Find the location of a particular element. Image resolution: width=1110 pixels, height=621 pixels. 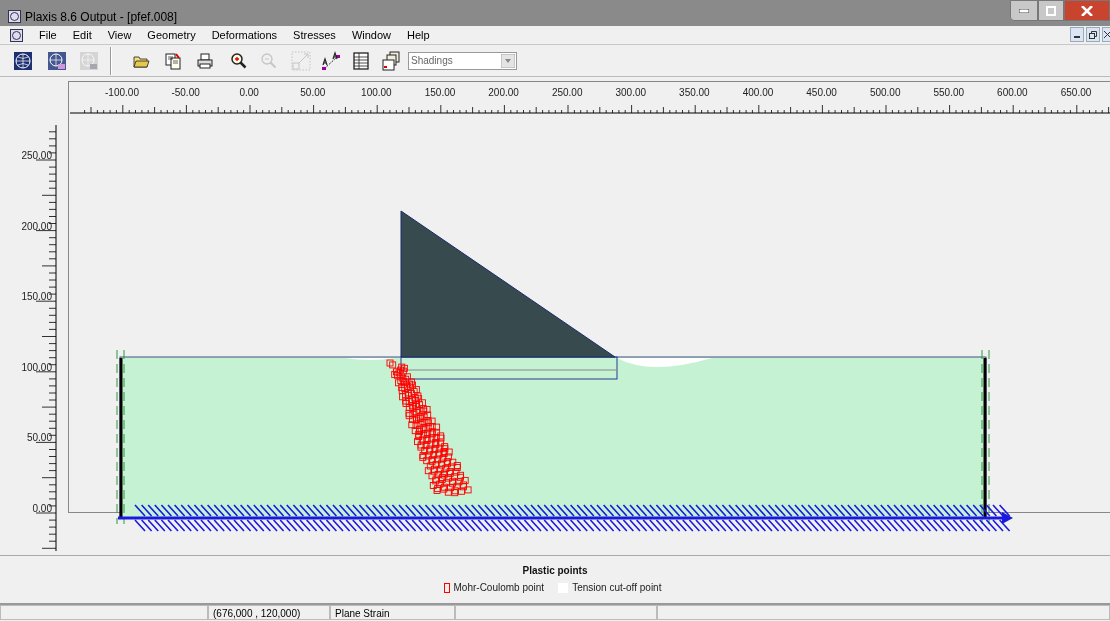

menu-item: Stresses is located at coordinates (314, 35).